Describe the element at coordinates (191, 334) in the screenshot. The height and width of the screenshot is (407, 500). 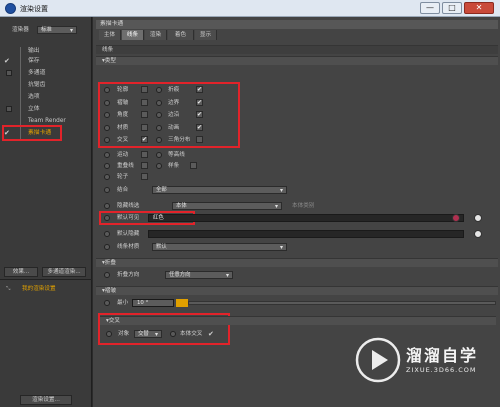
I see `self-cross-label: 本体交叉` at that location.